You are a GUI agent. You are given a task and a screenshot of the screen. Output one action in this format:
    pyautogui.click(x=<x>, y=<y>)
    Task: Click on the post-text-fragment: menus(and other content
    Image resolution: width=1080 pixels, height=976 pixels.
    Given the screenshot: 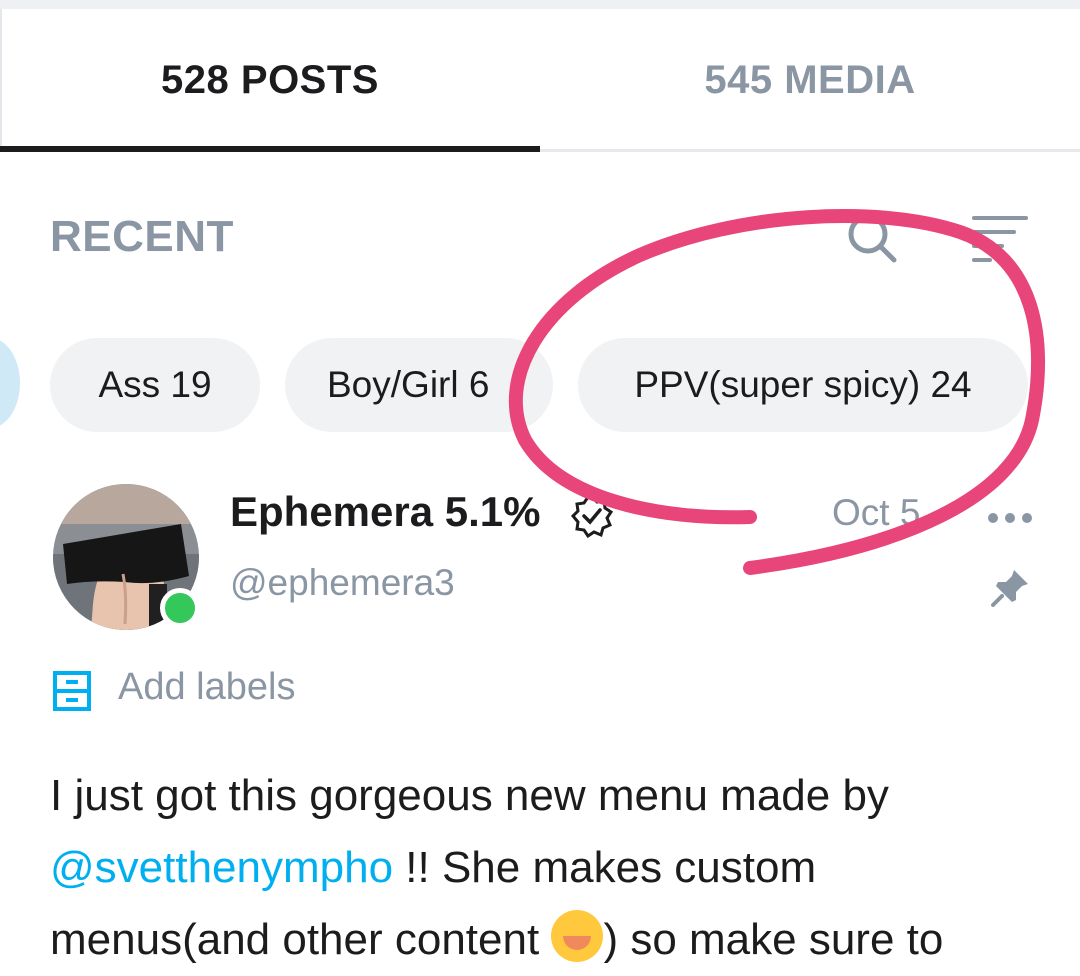 What is the action you would take?
    pyautogui.click(x=301, y=939)
    